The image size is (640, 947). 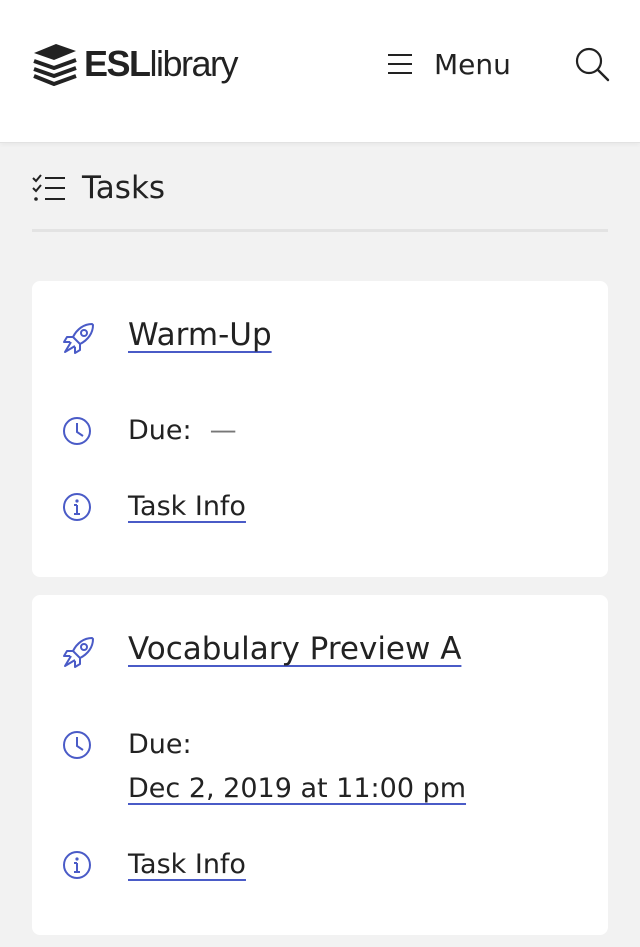 I want to click on menu-label: Menu, so click(x=472, y=64).